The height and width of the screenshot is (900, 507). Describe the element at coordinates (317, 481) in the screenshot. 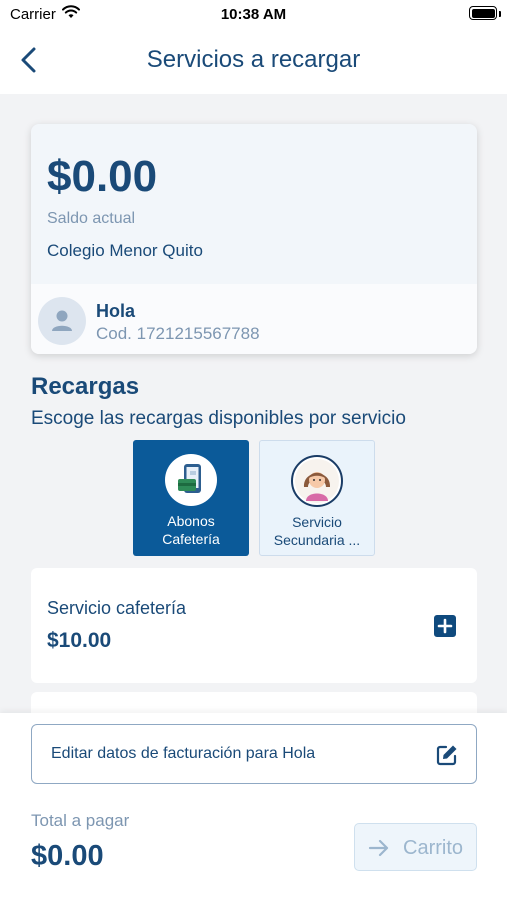

I see `student-avatar-icon` at that location.